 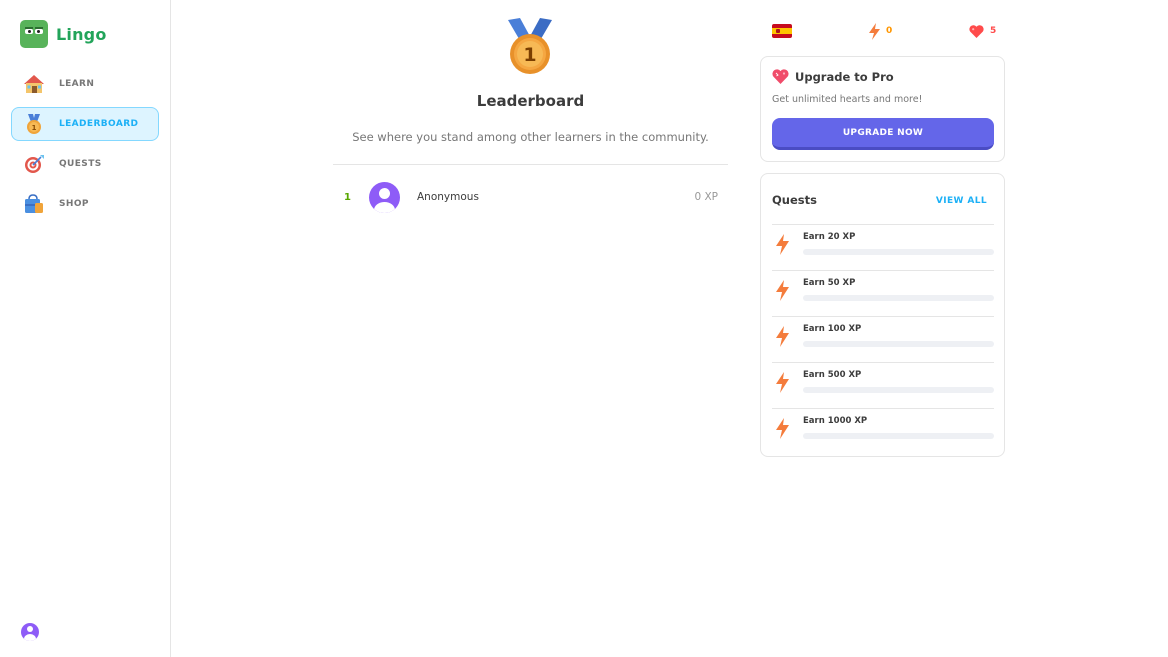 What do you see at coordinates (832, 329) in the screenshot?
I see `quest-label: Earn 100 XP` at bounding box center [832, 329].